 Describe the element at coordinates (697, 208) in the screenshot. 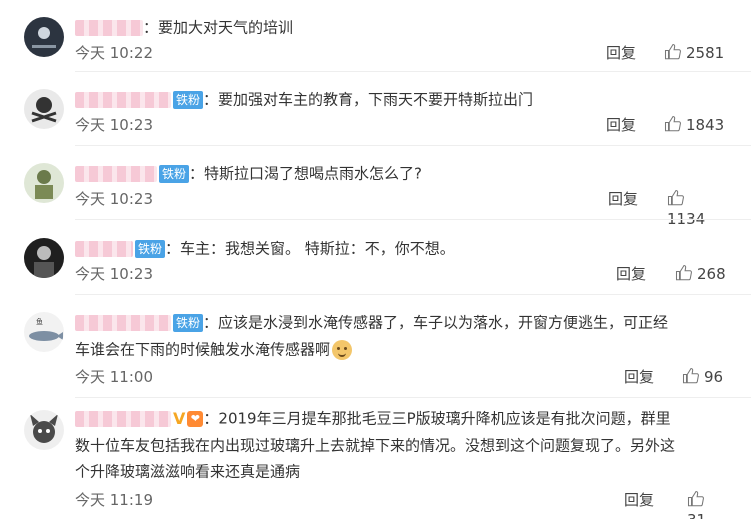

I see `like-button: 1134` at that location.